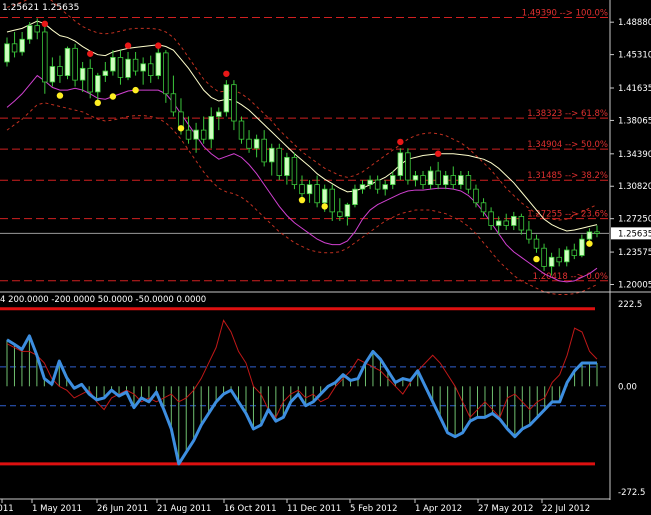 The height and width of the screenshot is (515, 651). What do you see at coordinates (634, 155) in the screenshot?
I see `price-tick-label: 1.34390` at bounding box center [634, 155].